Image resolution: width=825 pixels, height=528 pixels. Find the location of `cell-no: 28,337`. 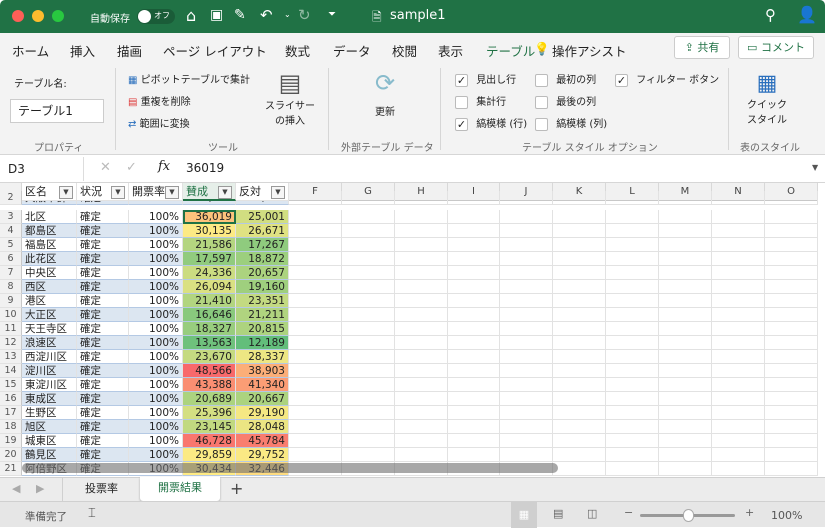

cell-no: 28,337 is located at coordinates (262, 357).